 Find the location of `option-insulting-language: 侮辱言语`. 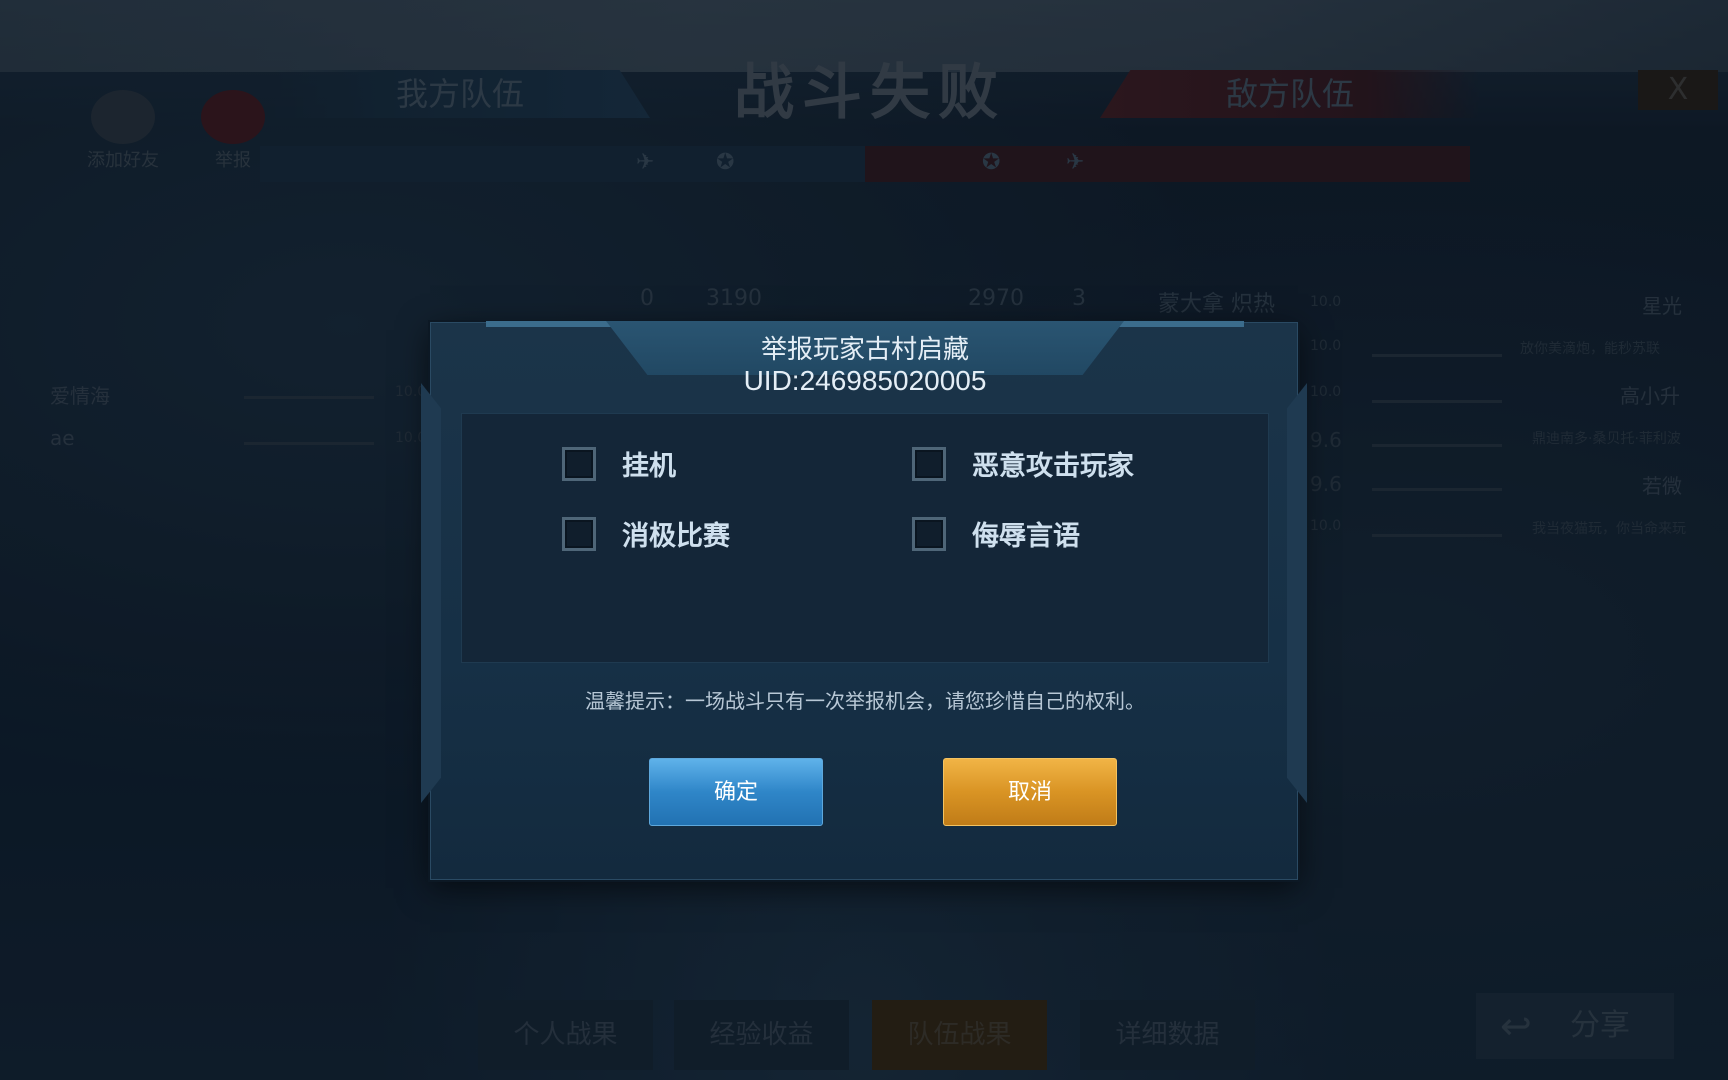

option-insulting-language: 侮辱言语 is located at coordinates (996, 533).